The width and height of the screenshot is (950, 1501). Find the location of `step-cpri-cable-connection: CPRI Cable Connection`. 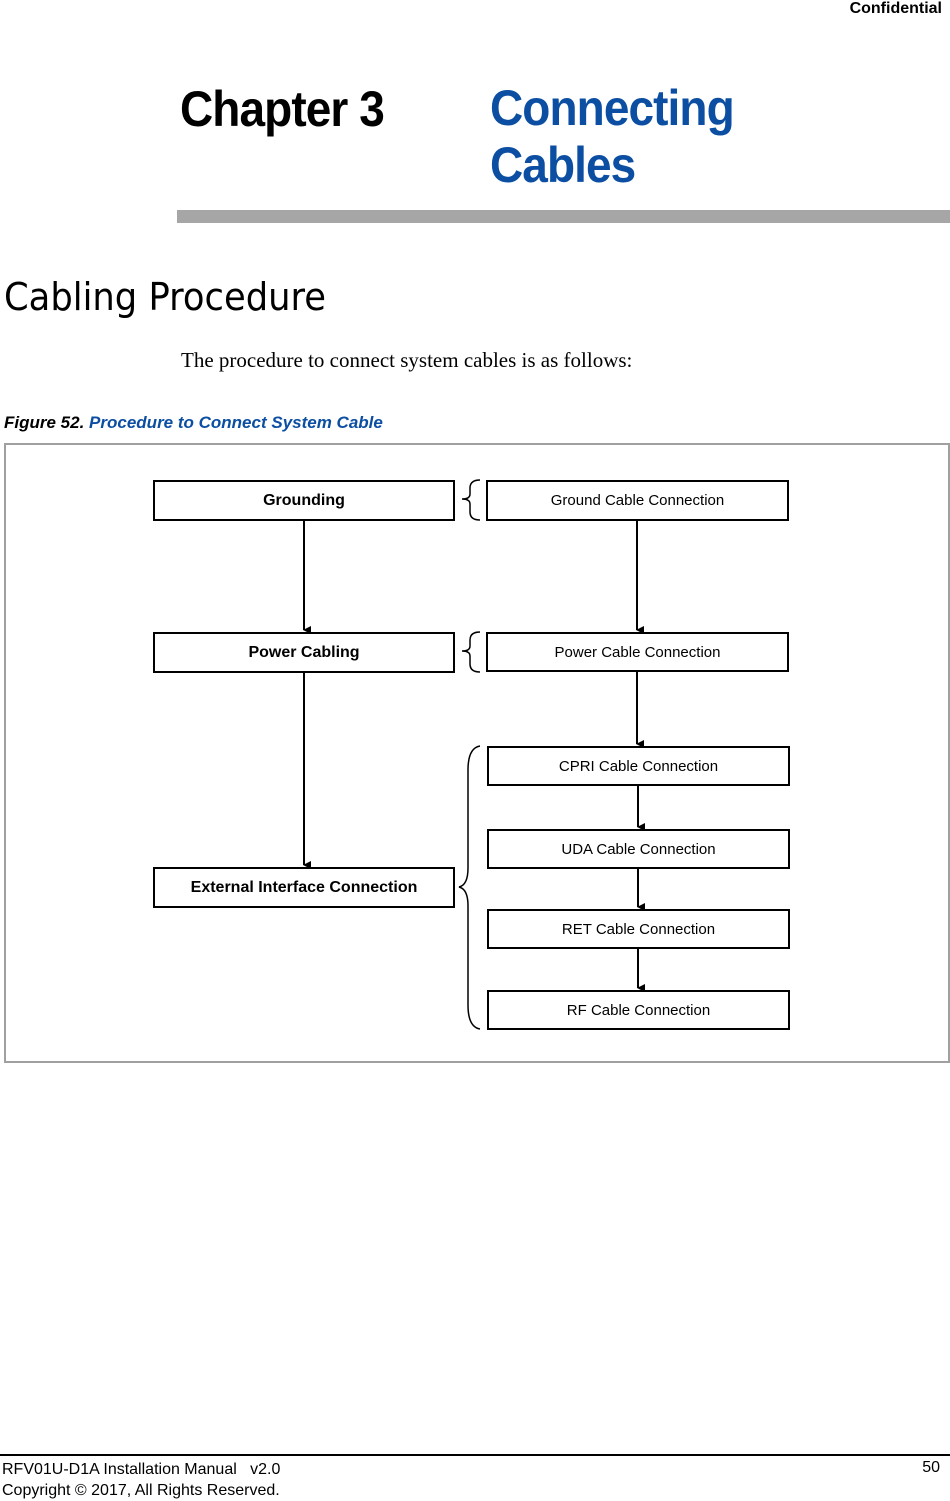

step-cpri-cable-connection: CPRI Cable Connection is located at coordinates (638, 766).